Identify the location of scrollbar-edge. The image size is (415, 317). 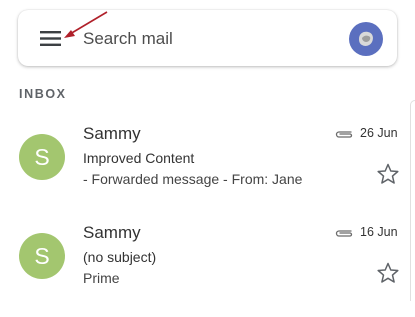
(412, 200).